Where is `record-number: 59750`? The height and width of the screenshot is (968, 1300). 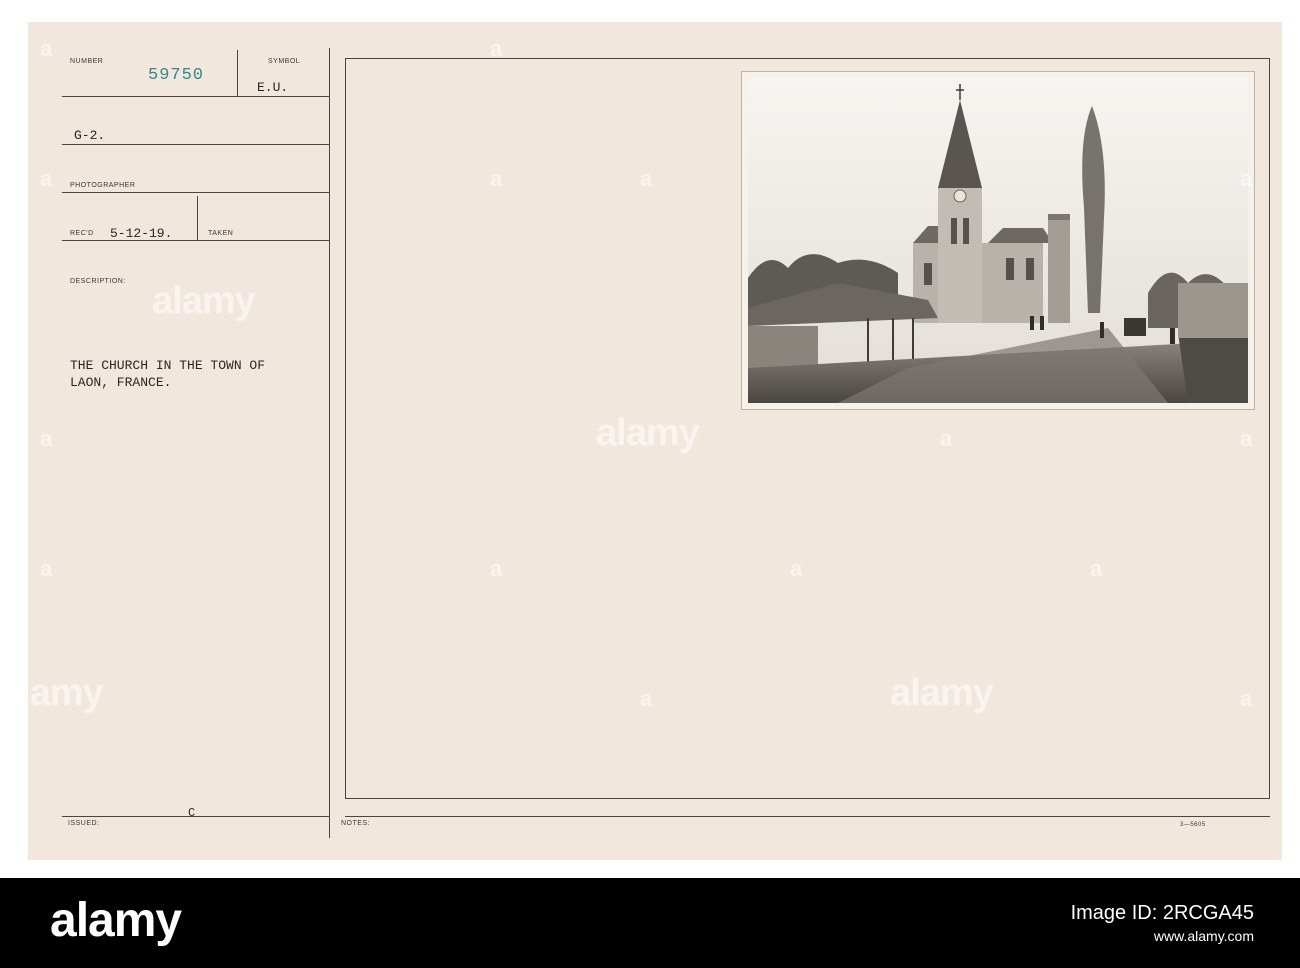
record-number: 59750 is located at coordinates (176, 75).